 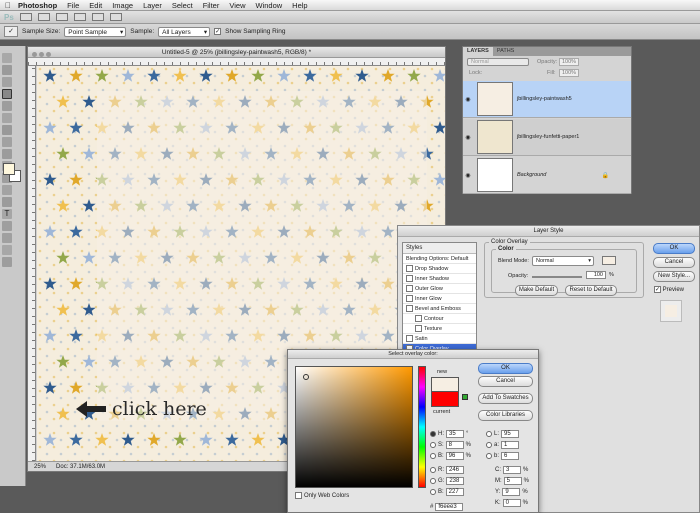 I want to click on menu-edit: Edit, so click(x=95, y=5).